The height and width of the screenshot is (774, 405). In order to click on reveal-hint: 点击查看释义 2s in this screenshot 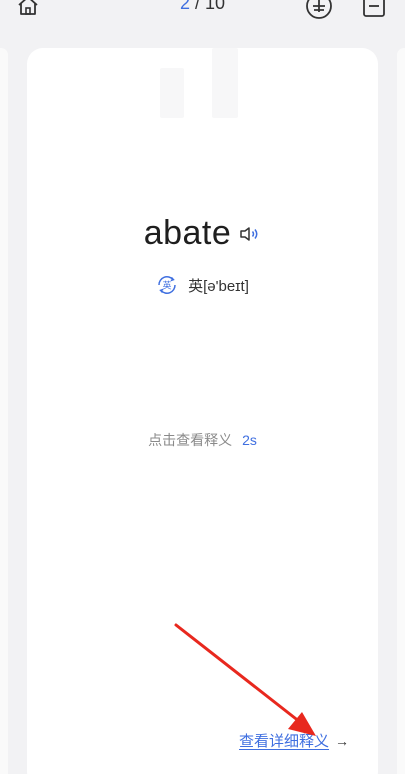, I will do `click(202, 440)`.